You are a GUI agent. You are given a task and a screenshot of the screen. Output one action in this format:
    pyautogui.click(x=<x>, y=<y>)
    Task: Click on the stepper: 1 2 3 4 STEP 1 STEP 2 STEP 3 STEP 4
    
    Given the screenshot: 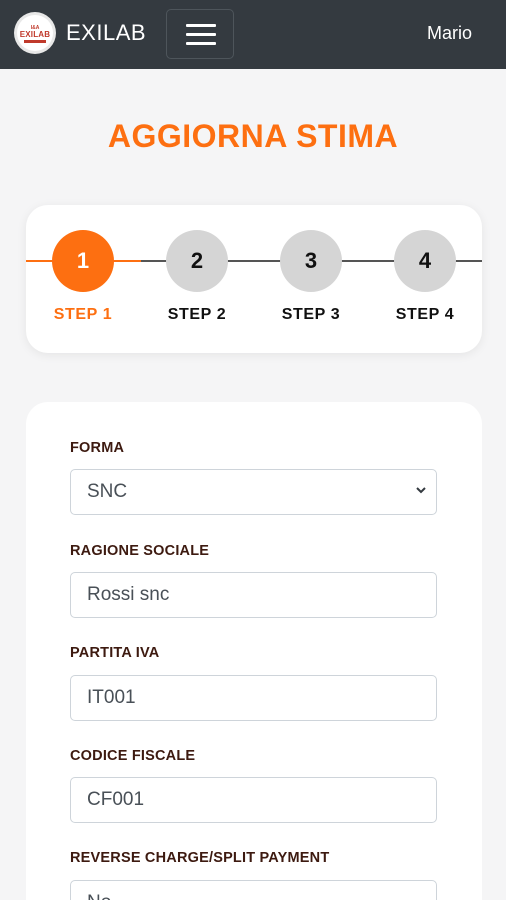 What is the action you would take?
    pyautogui.click(x=254, y=279)
    